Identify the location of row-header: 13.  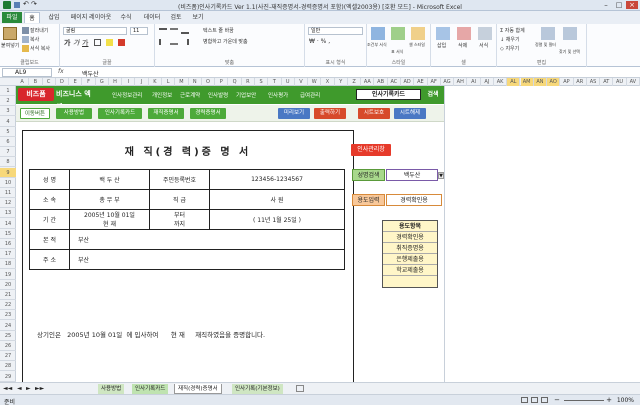
(8, 213).